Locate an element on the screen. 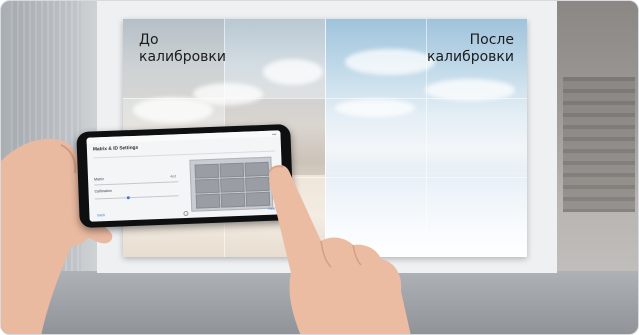 This screenshot has width=639, height=335. status-bar: ▪▪▪ is located at coordinates (183, 137).